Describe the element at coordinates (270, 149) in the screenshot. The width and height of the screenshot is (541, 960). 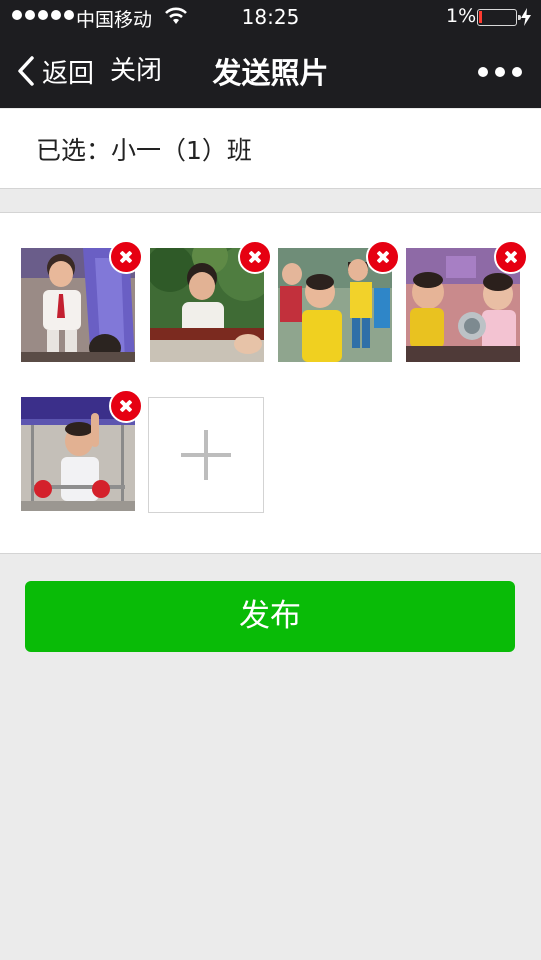
I see `selected-class-row: 已选：小一（1）班` at that location.